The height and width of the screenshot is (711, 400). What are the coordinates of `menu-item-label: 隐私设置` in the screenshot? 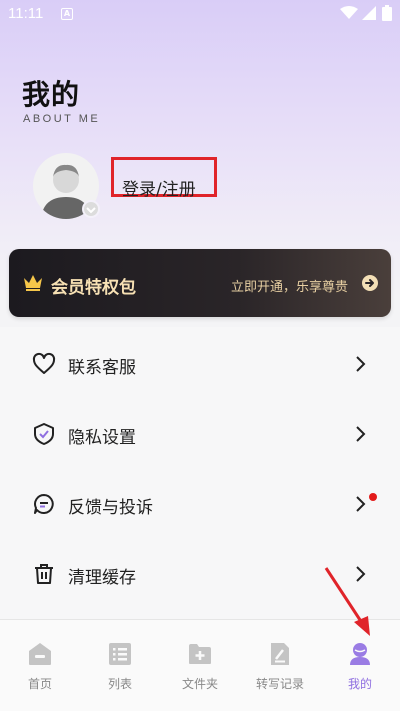 It's located at (102, 438).